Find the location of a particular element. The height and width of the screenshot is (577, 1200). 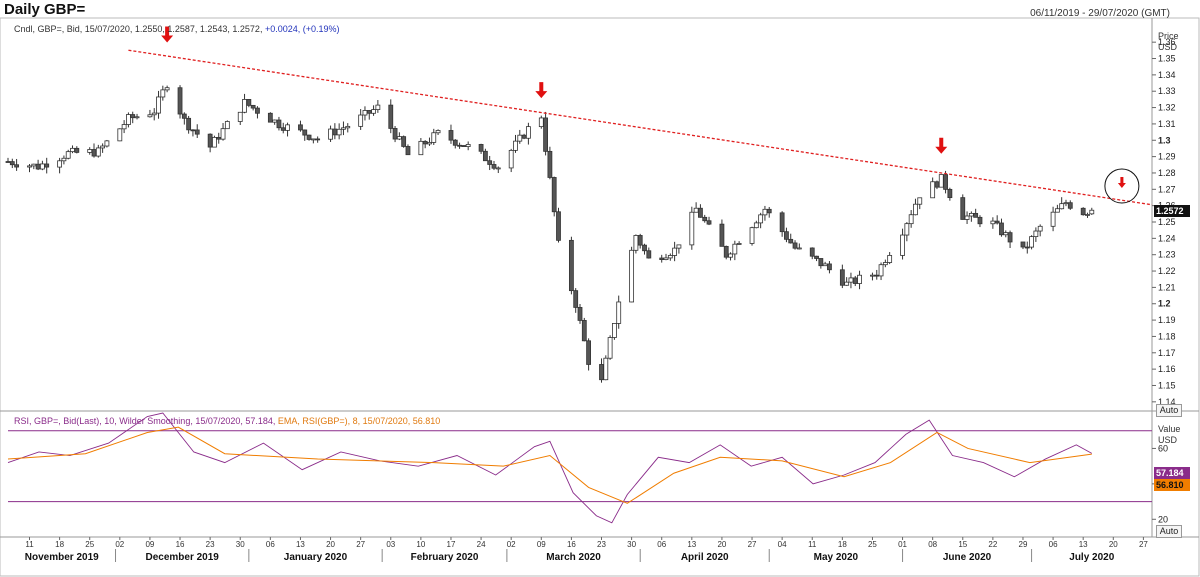

day-tick-label: 17 is located at coordinates (451, 544).